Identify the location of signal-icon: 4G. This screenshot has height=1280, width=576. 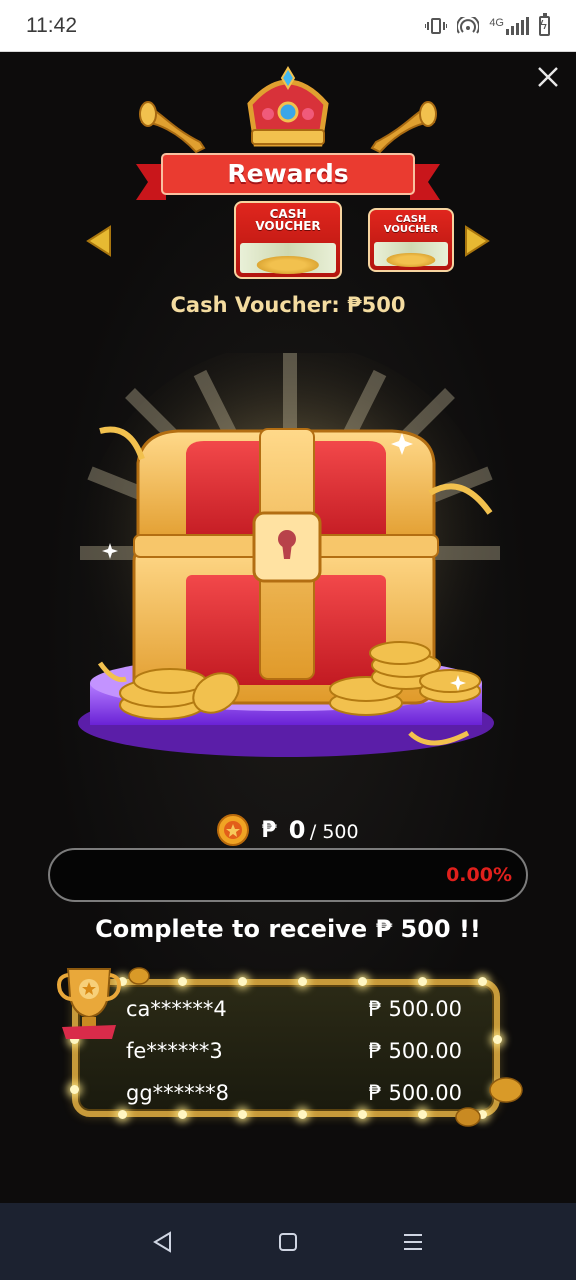
(509, 25).